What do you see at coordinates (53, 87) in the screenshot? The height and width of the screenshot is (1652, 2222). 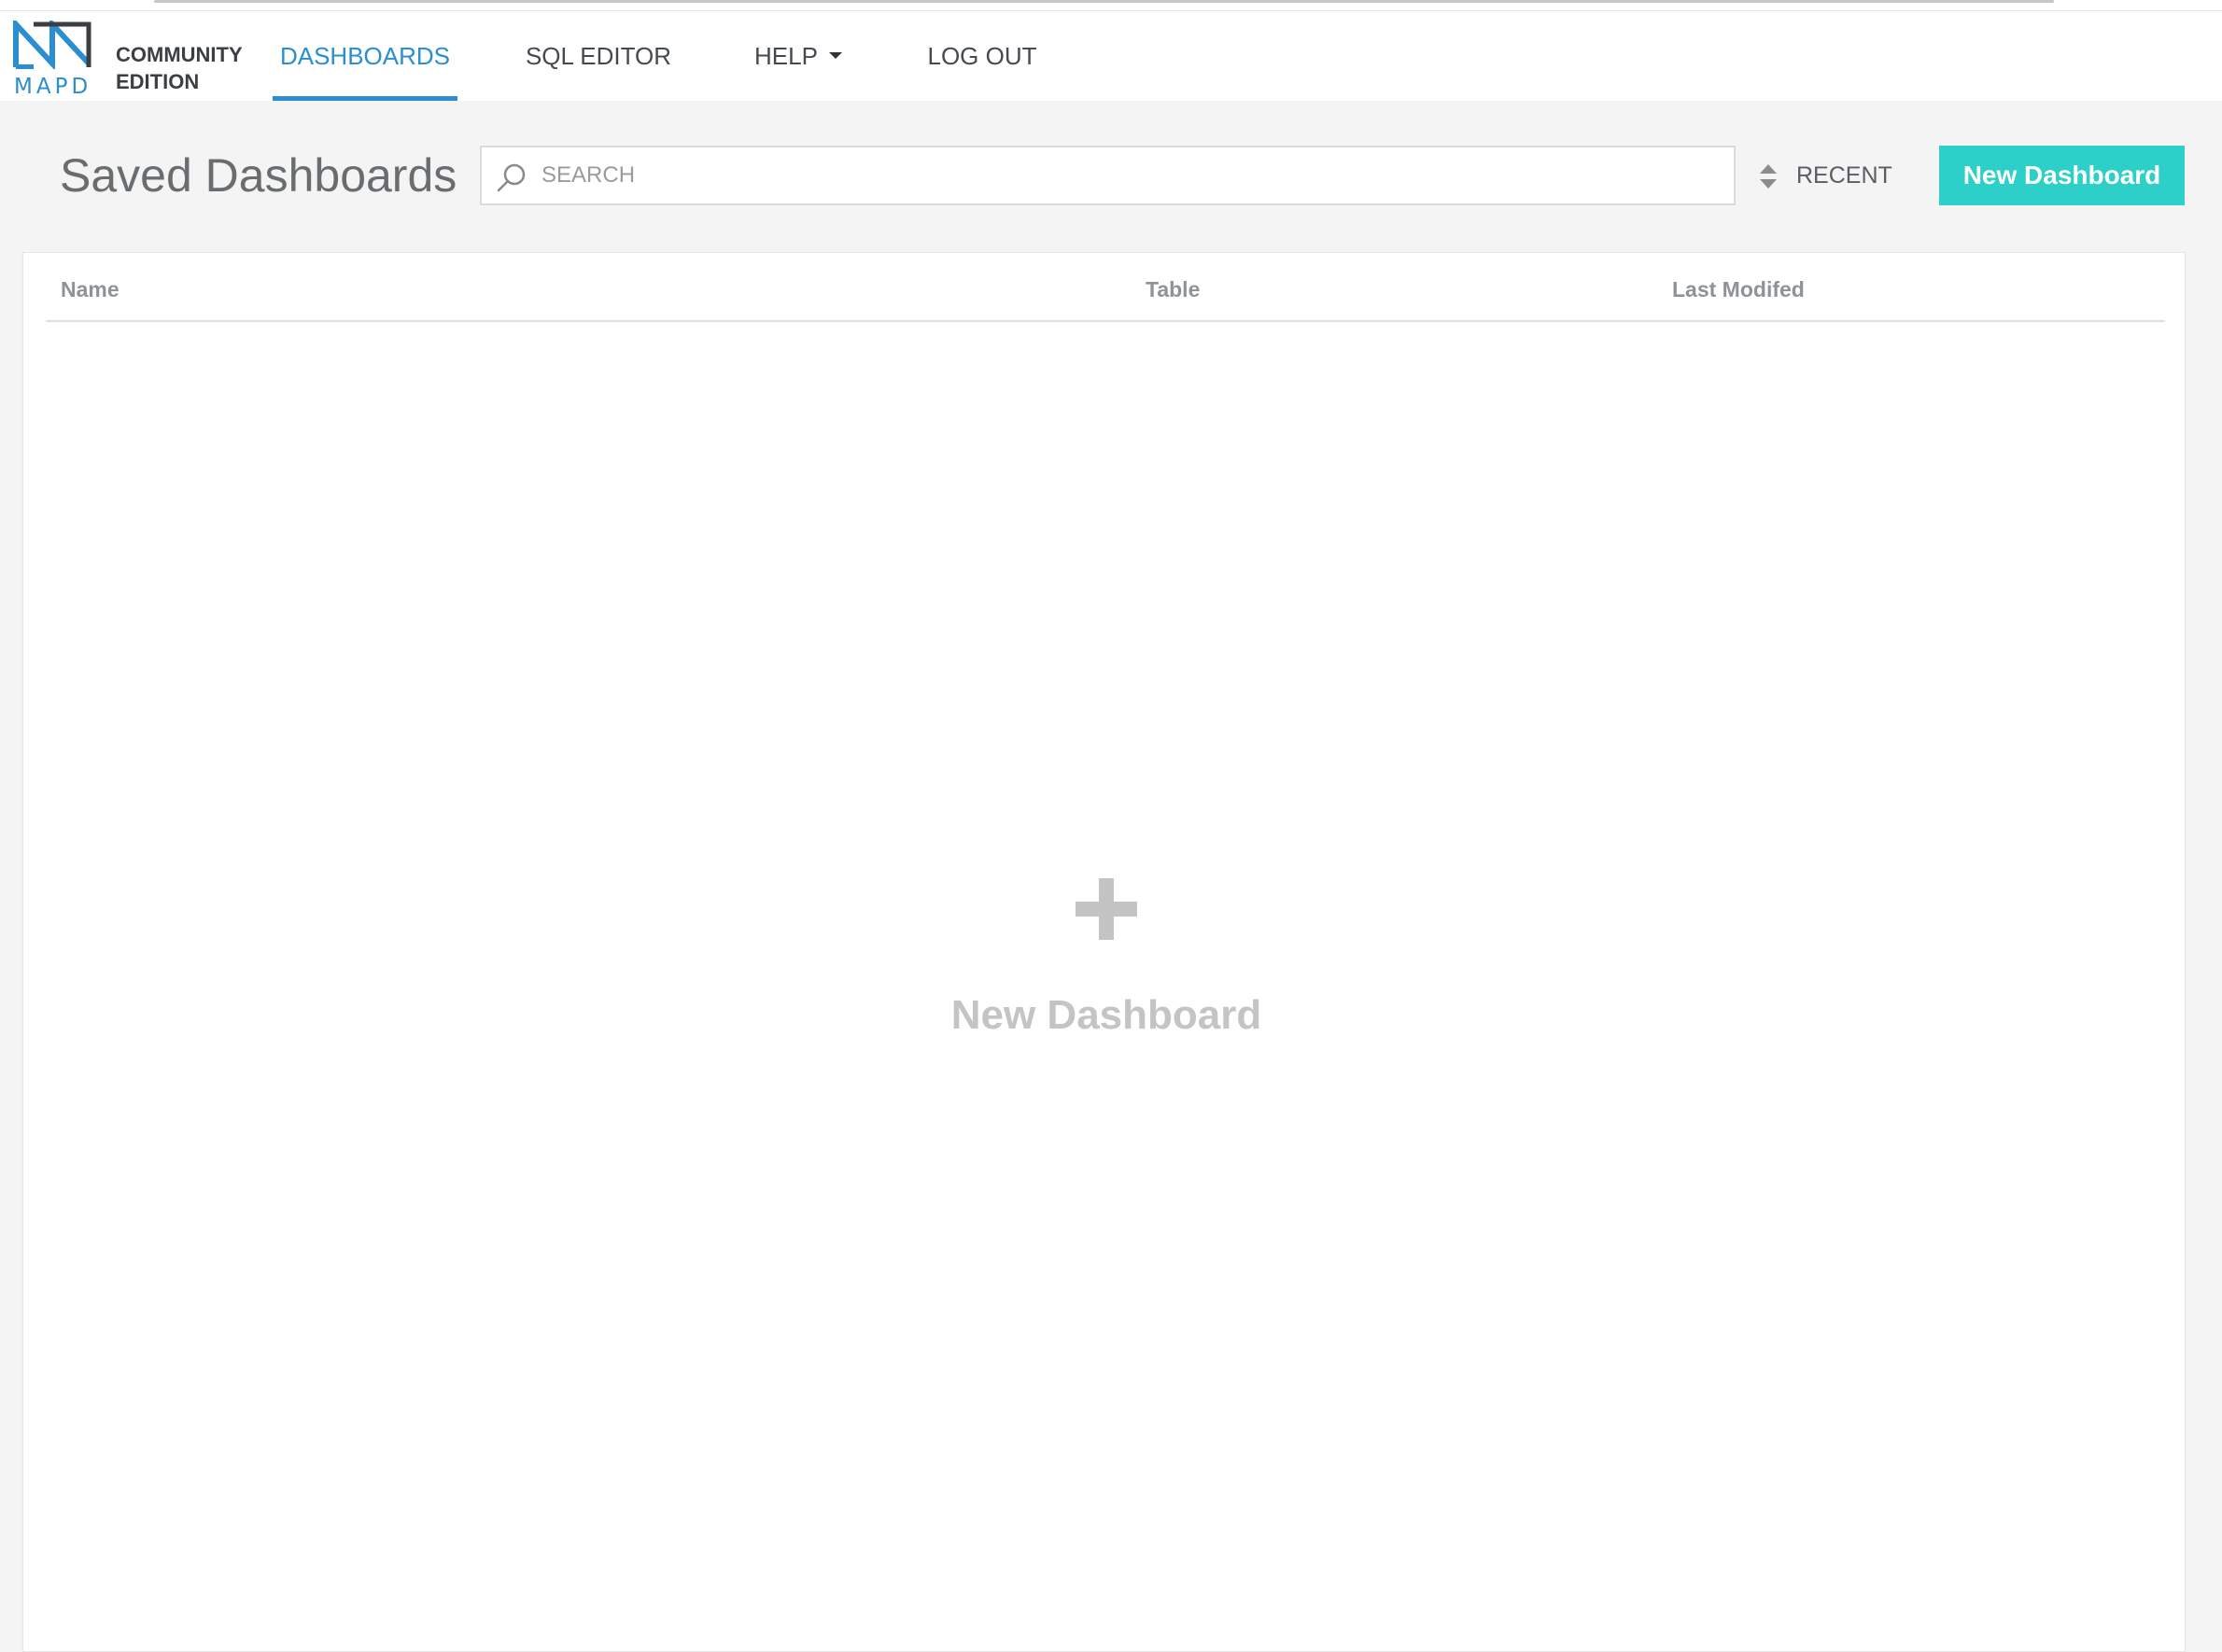 I see `logo-wordmark: MAPD` at bounding box center [53, 87].